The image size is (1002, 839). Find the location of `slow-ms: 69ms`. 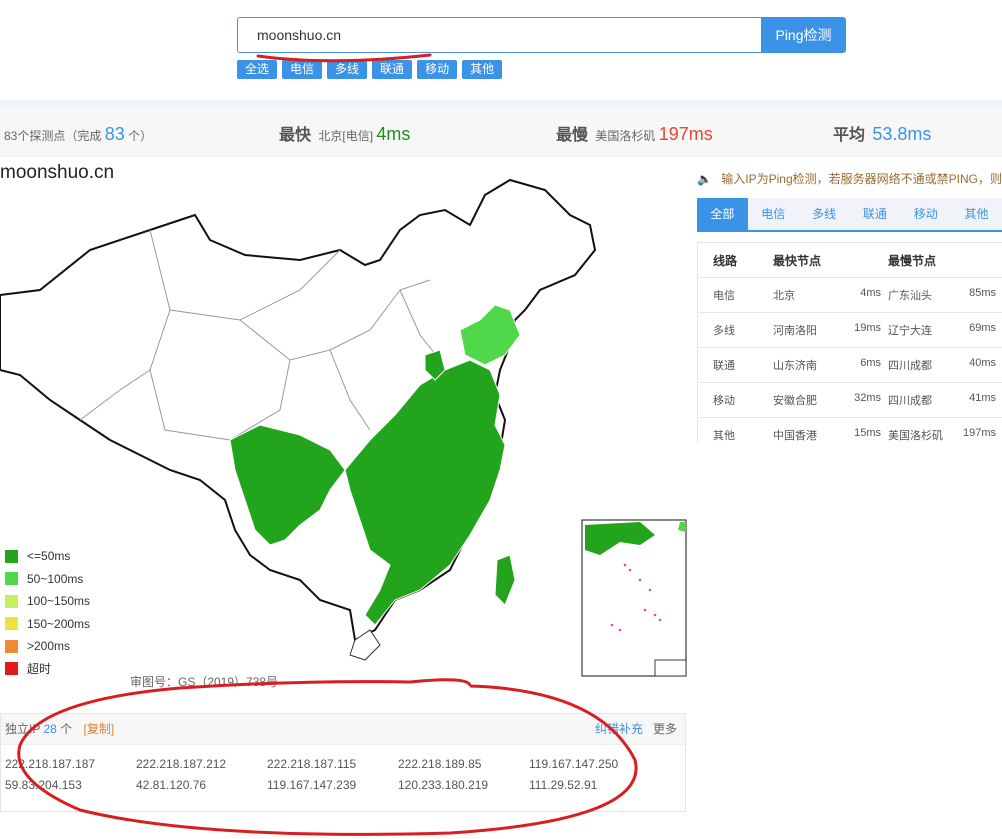

slow-ms: 69ms is located at coordinates (982, 328).